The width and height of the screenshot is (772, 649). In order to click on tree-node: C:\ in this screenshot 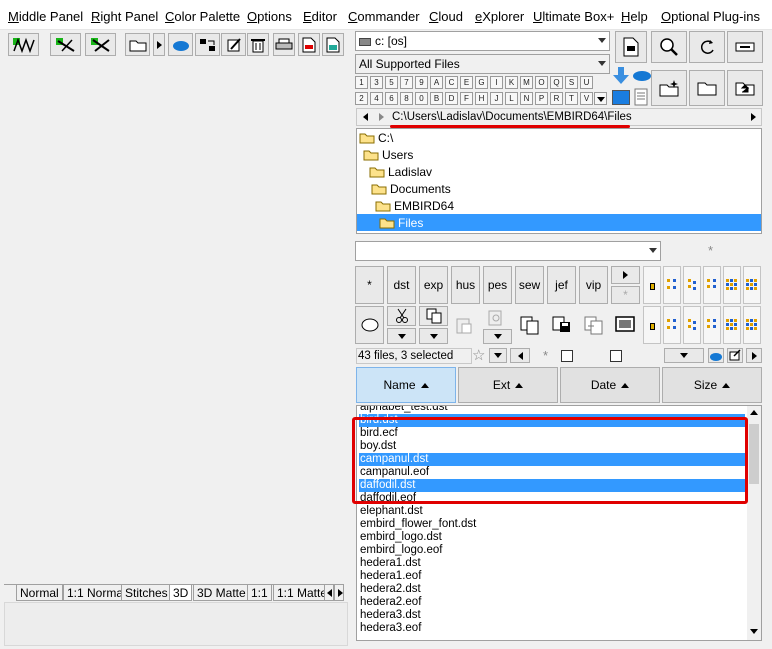, I will do `click(376, 137)`.